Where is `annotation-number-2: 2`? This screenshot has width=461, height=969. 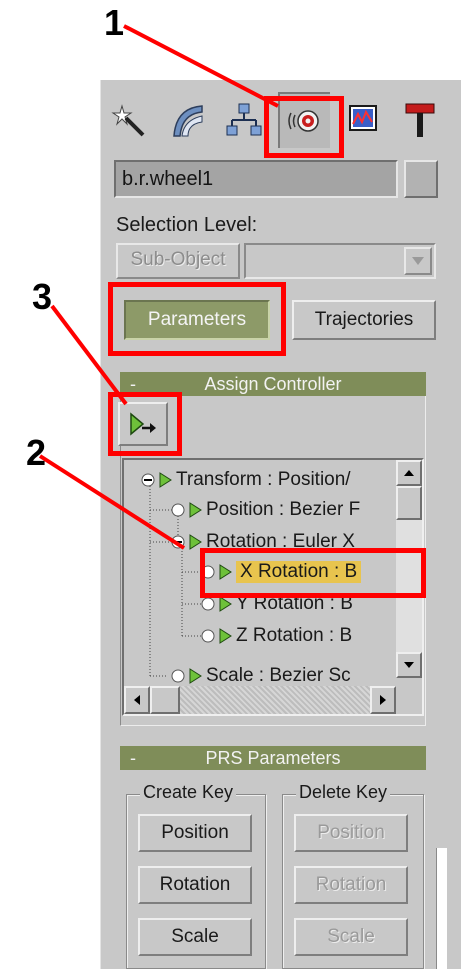
annotation-number-2: 2 is located at coordinates (36, 452).